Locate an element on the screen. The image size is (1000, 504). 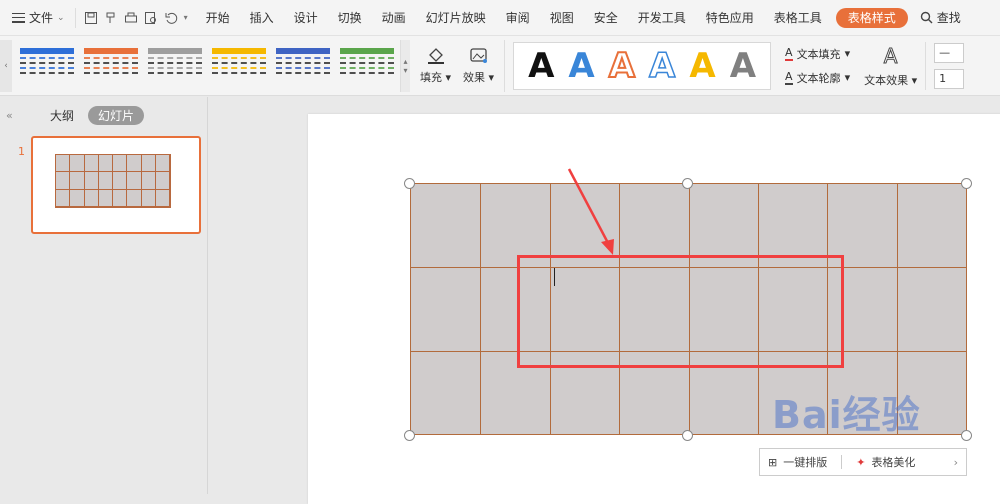
resize-handle-top-center is located at coordinates (687, 183).